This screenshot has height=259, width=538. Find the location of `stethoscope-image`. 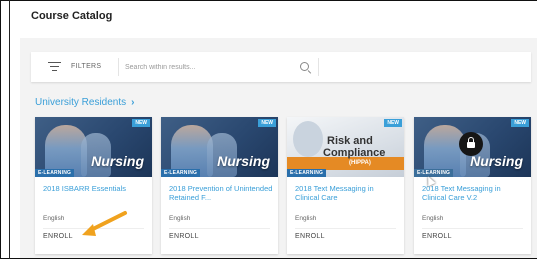

stethoscope-image is located at coordinates (308, 139).